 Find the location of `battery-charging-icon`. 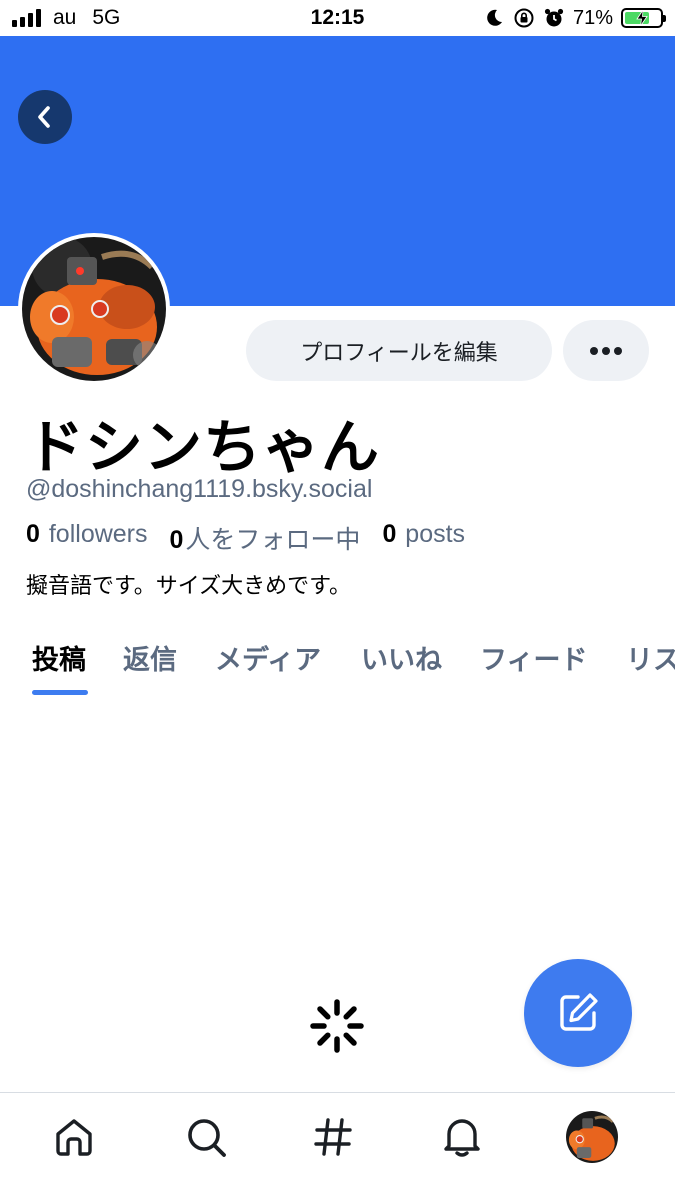

battery-charging-icon is located at coordinates (643, 18).